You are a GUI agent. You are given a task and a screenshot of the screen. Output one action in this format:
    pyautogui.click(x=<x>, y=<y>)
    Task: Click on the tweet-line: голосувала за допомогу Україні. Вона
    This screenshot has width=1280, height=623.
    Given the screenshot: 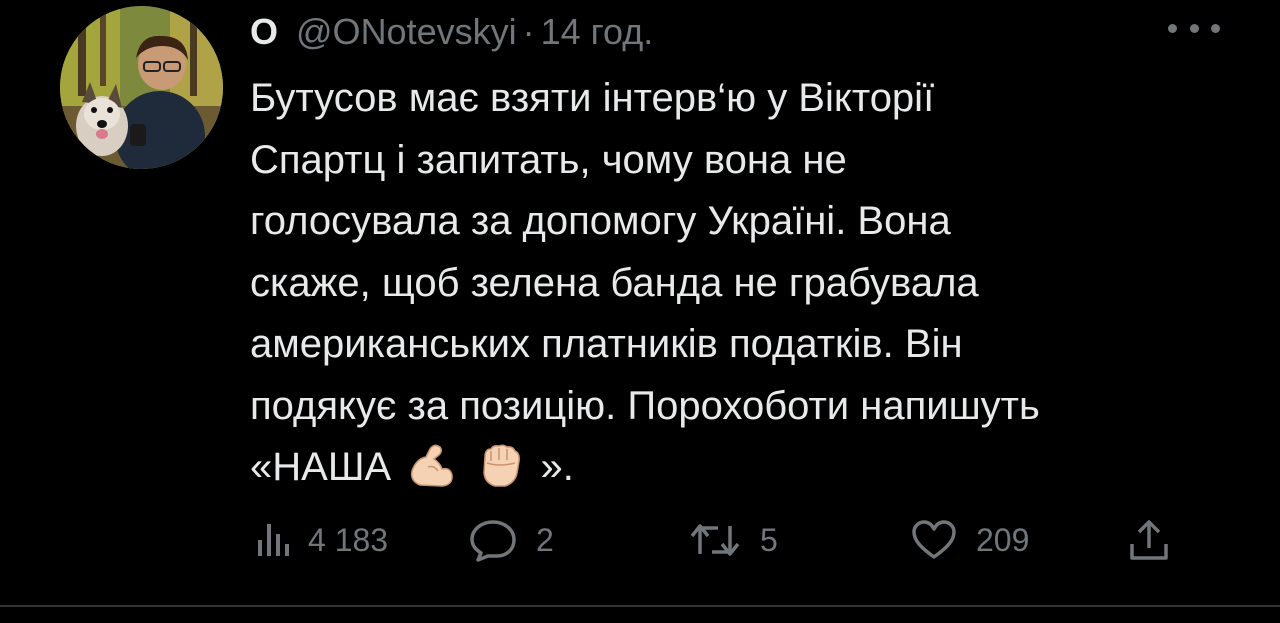 What is the action you would take?
    pyautogui.click(x=600, y=221)
    